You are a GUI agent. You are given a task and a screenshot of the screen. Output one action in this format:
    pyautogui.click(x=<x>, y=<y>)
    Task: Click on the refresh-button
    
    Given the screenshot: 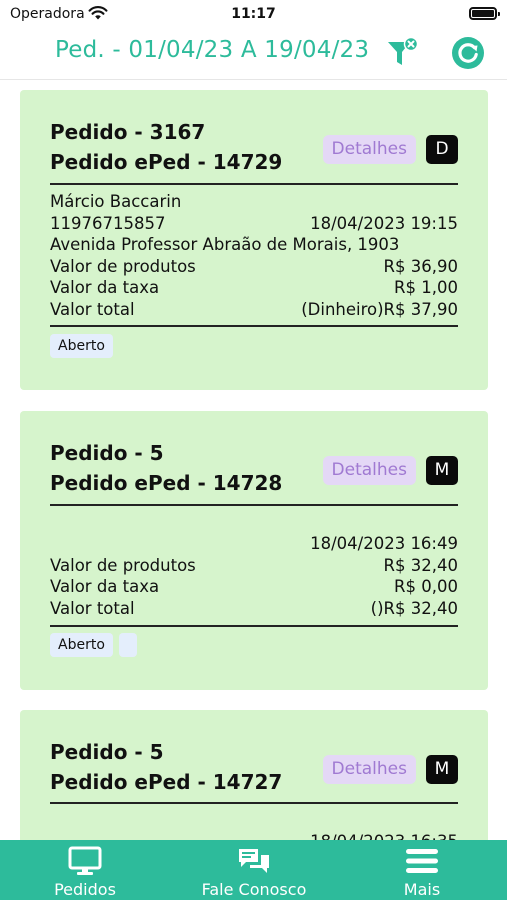 What is the action you would take?
    pyautogui.click(x=468, y=53)
    